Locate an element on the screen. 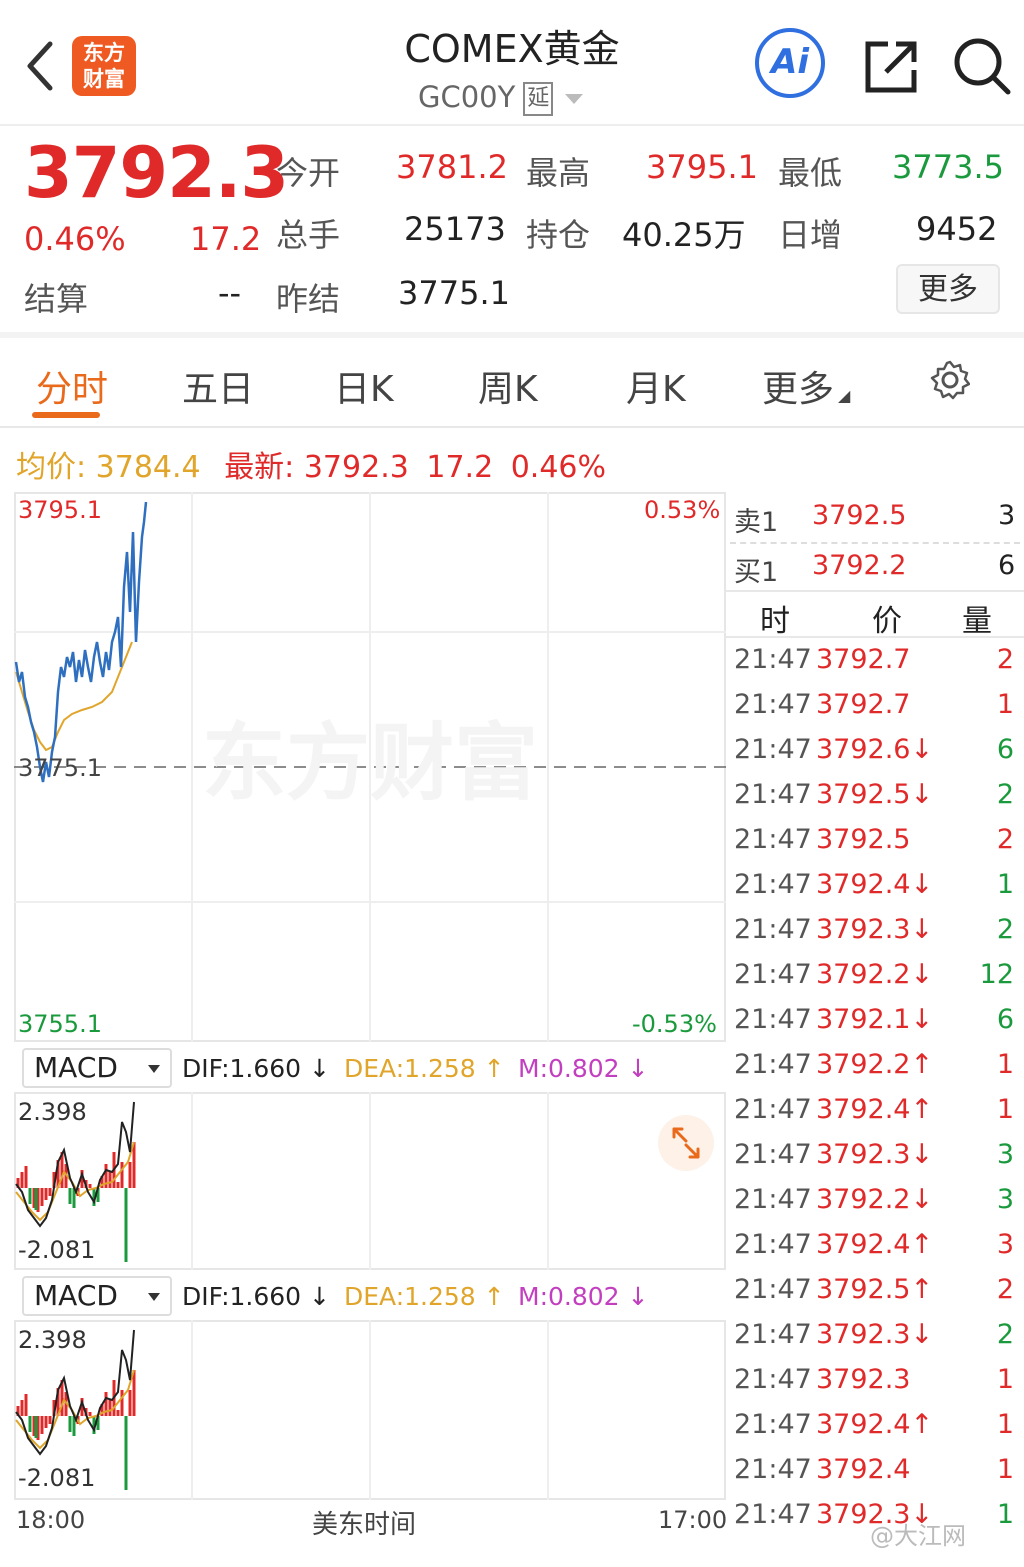  app-header: 东方 财富 COMEX黄金 GC00Y 延 Ai is located at coordinates (512, 63).